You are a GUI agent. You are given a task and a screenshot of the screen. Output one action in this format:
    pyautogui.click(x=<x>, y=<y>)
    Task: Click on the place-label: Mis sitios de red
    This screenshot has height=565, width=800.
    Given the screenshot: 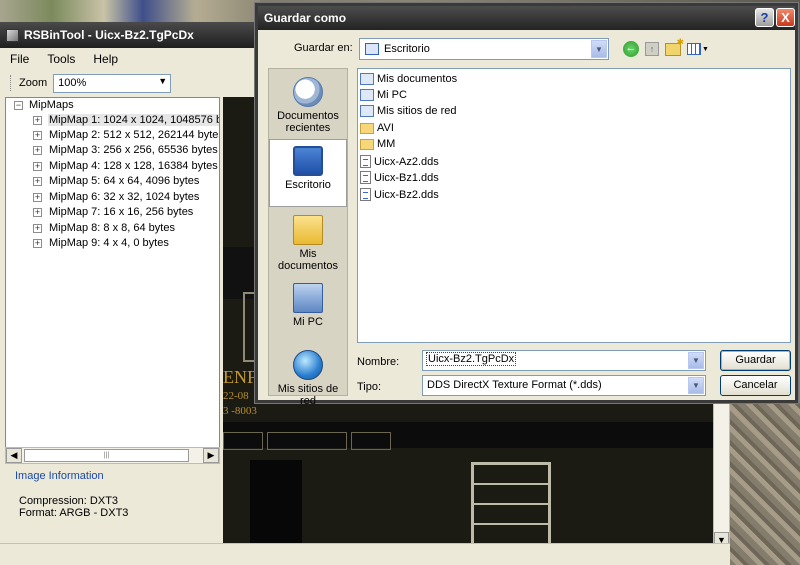 What is the action you would take?
    pyautogui.click(x=308, y=395)
    